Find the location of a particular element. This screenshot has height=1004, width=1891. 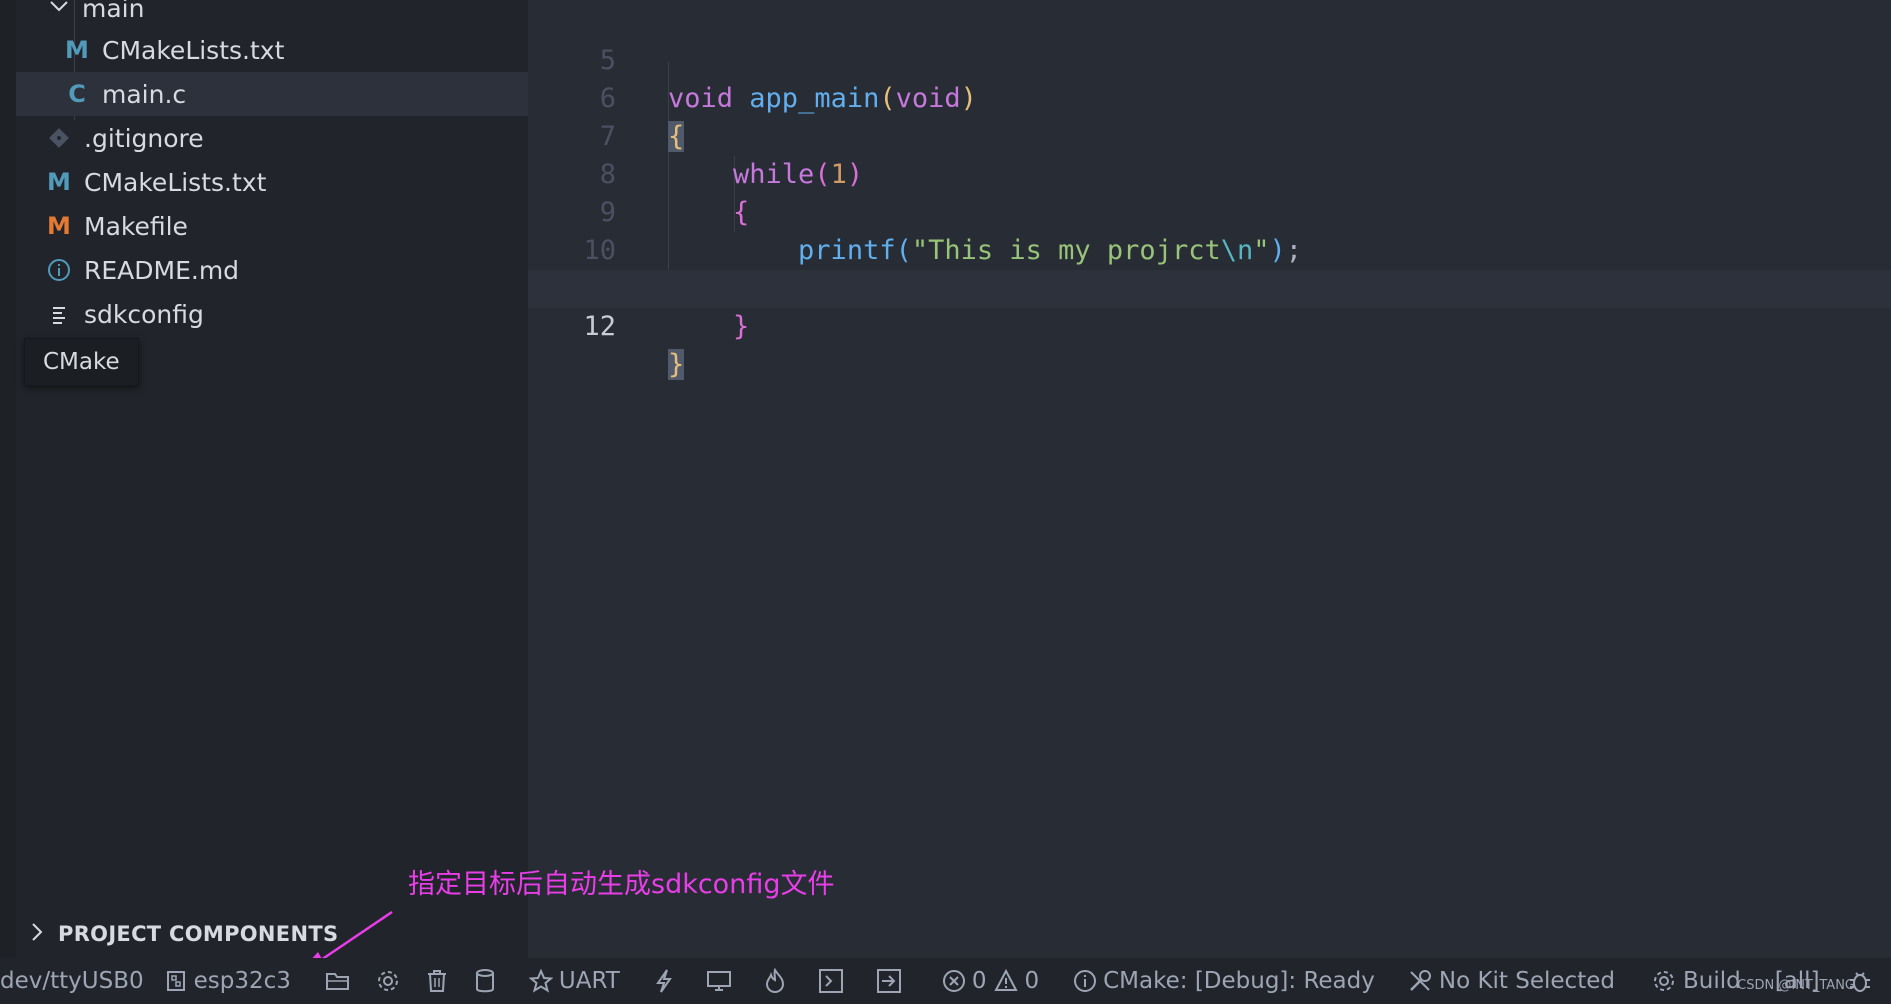

target-selector: esp32c3 is located at coordinates (227, 981).